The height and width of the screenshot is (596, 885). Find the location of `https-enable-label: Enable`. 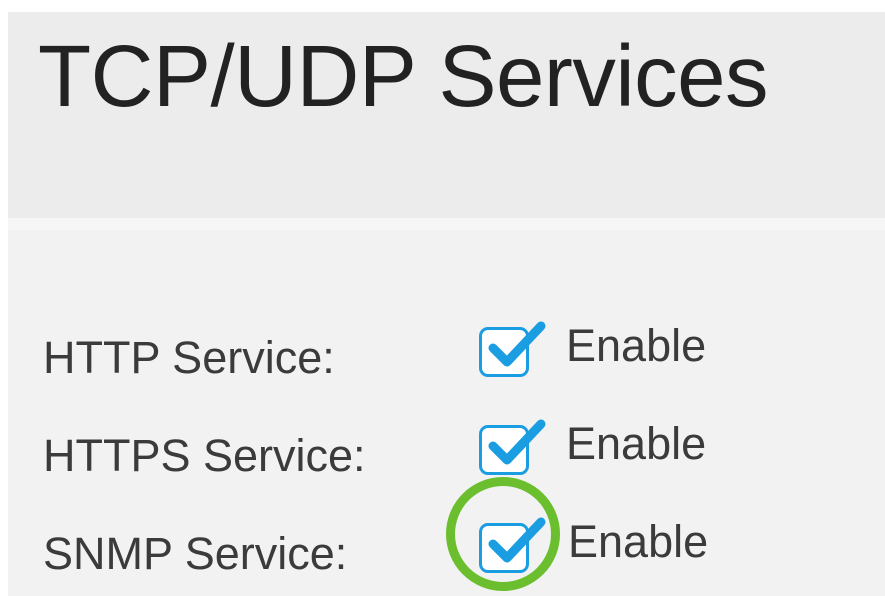

https-enable-label: Enable is located at coordinates (636, 444).